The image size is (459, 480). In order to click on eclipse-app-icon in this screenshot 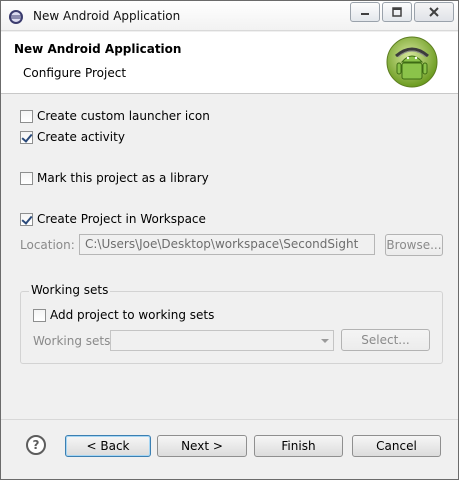, I will do `click(16, 17)`.